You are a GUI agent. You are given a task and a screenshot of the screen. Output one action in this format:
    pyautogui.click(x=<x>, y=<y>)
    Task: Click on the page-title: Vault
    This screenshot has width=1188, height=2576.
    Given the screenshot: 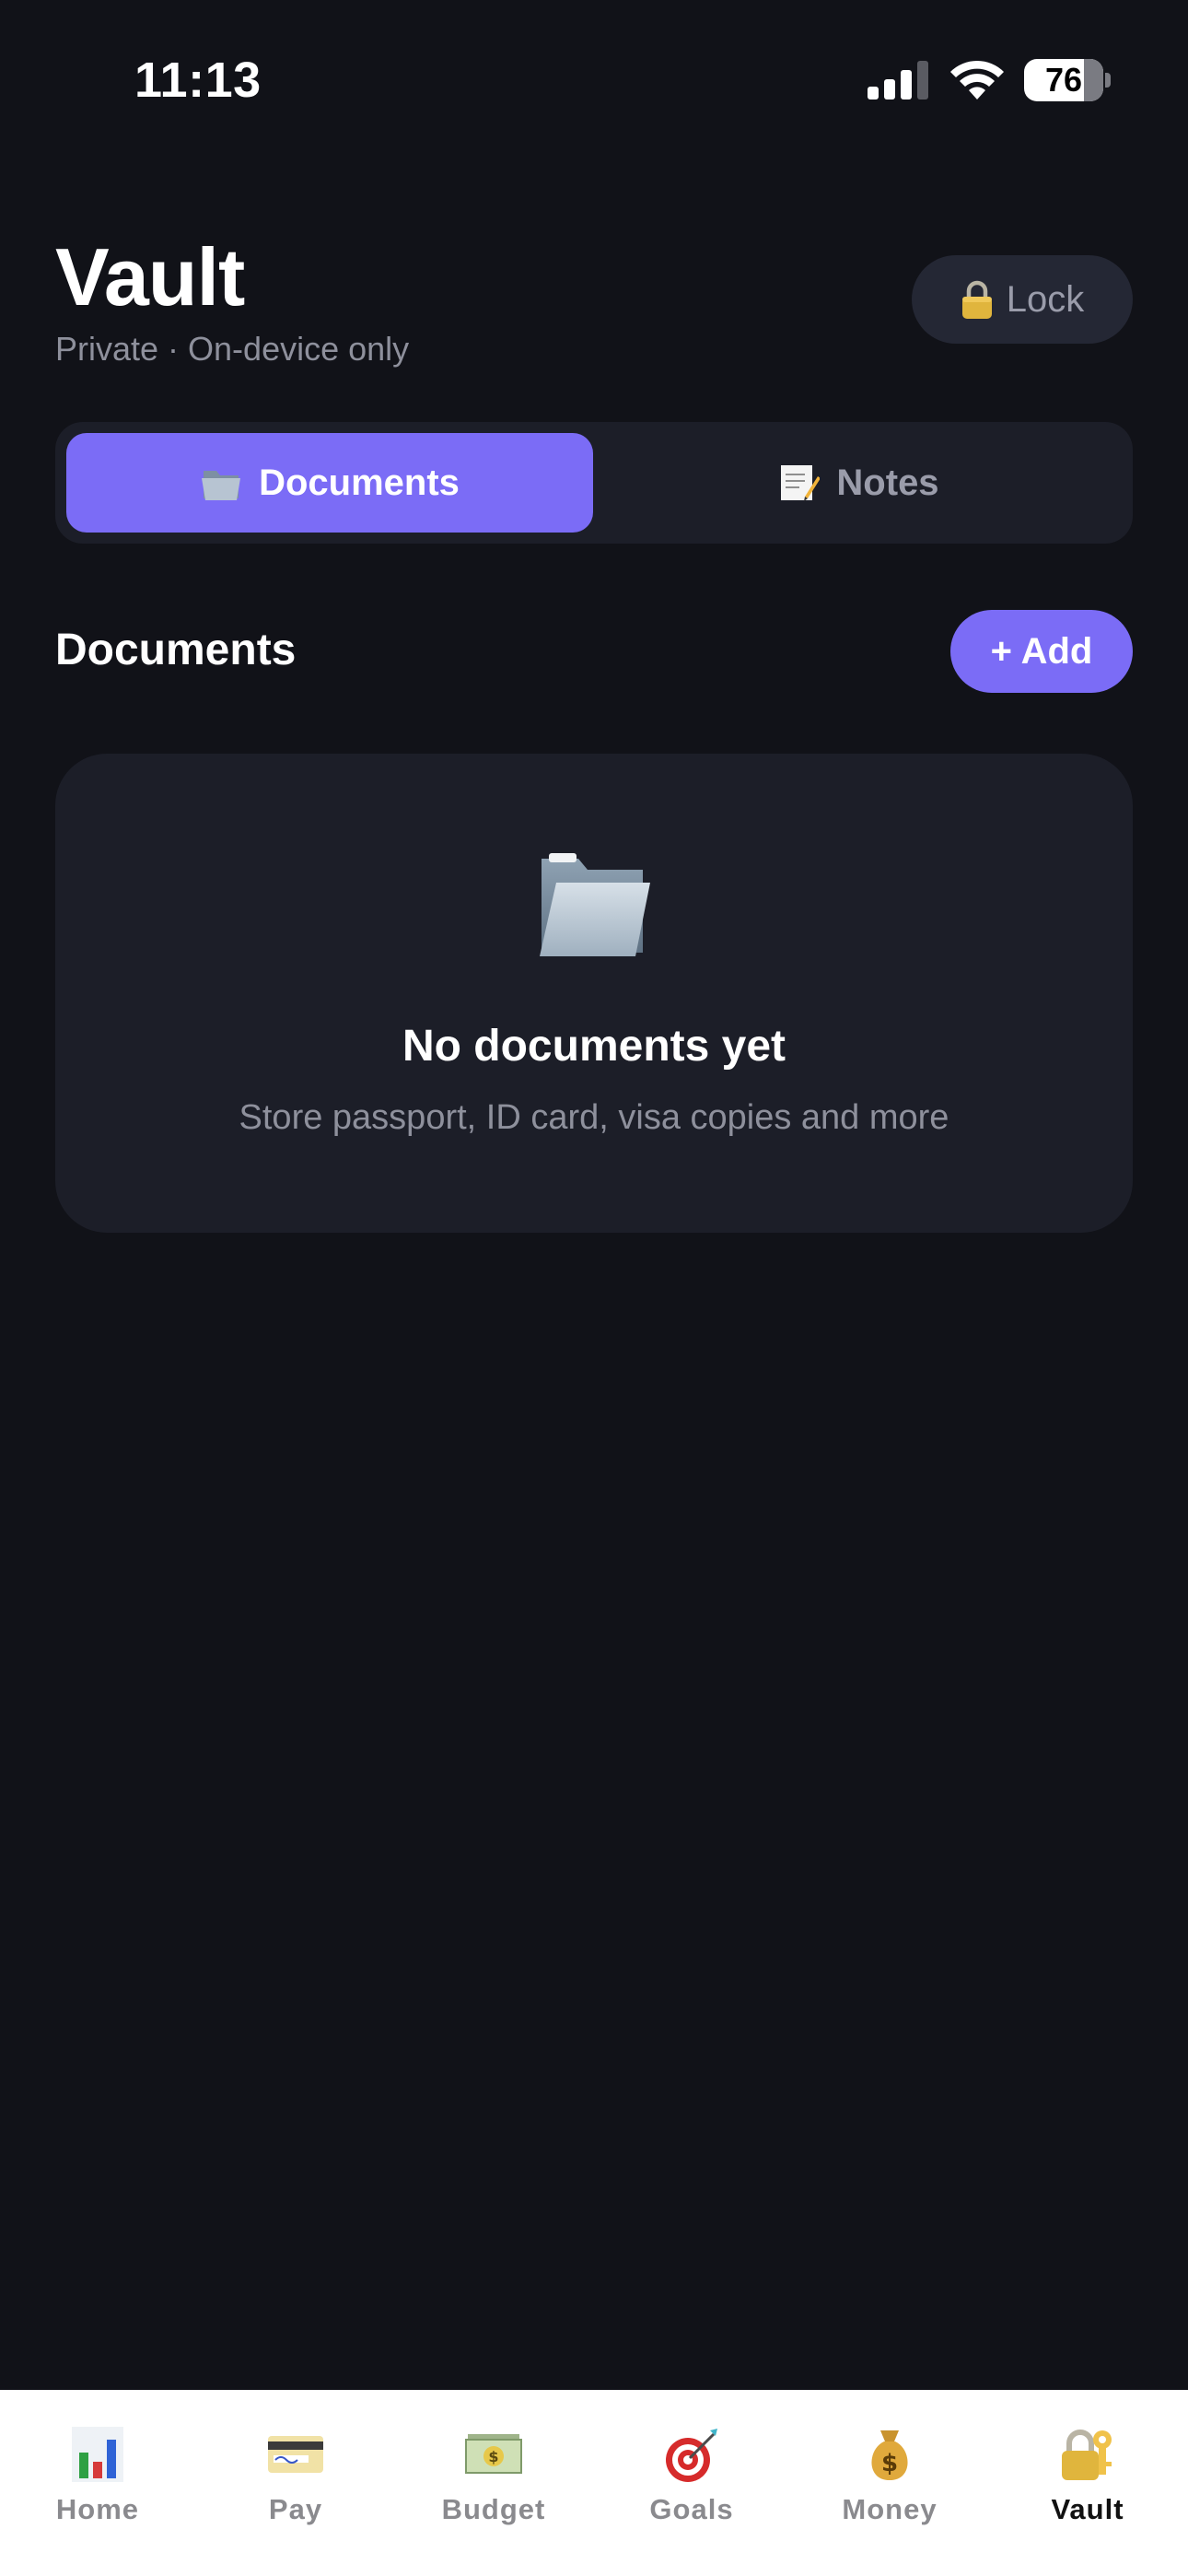 What is the action you would take?
    pyautogui.click(x=150, y=276)
    